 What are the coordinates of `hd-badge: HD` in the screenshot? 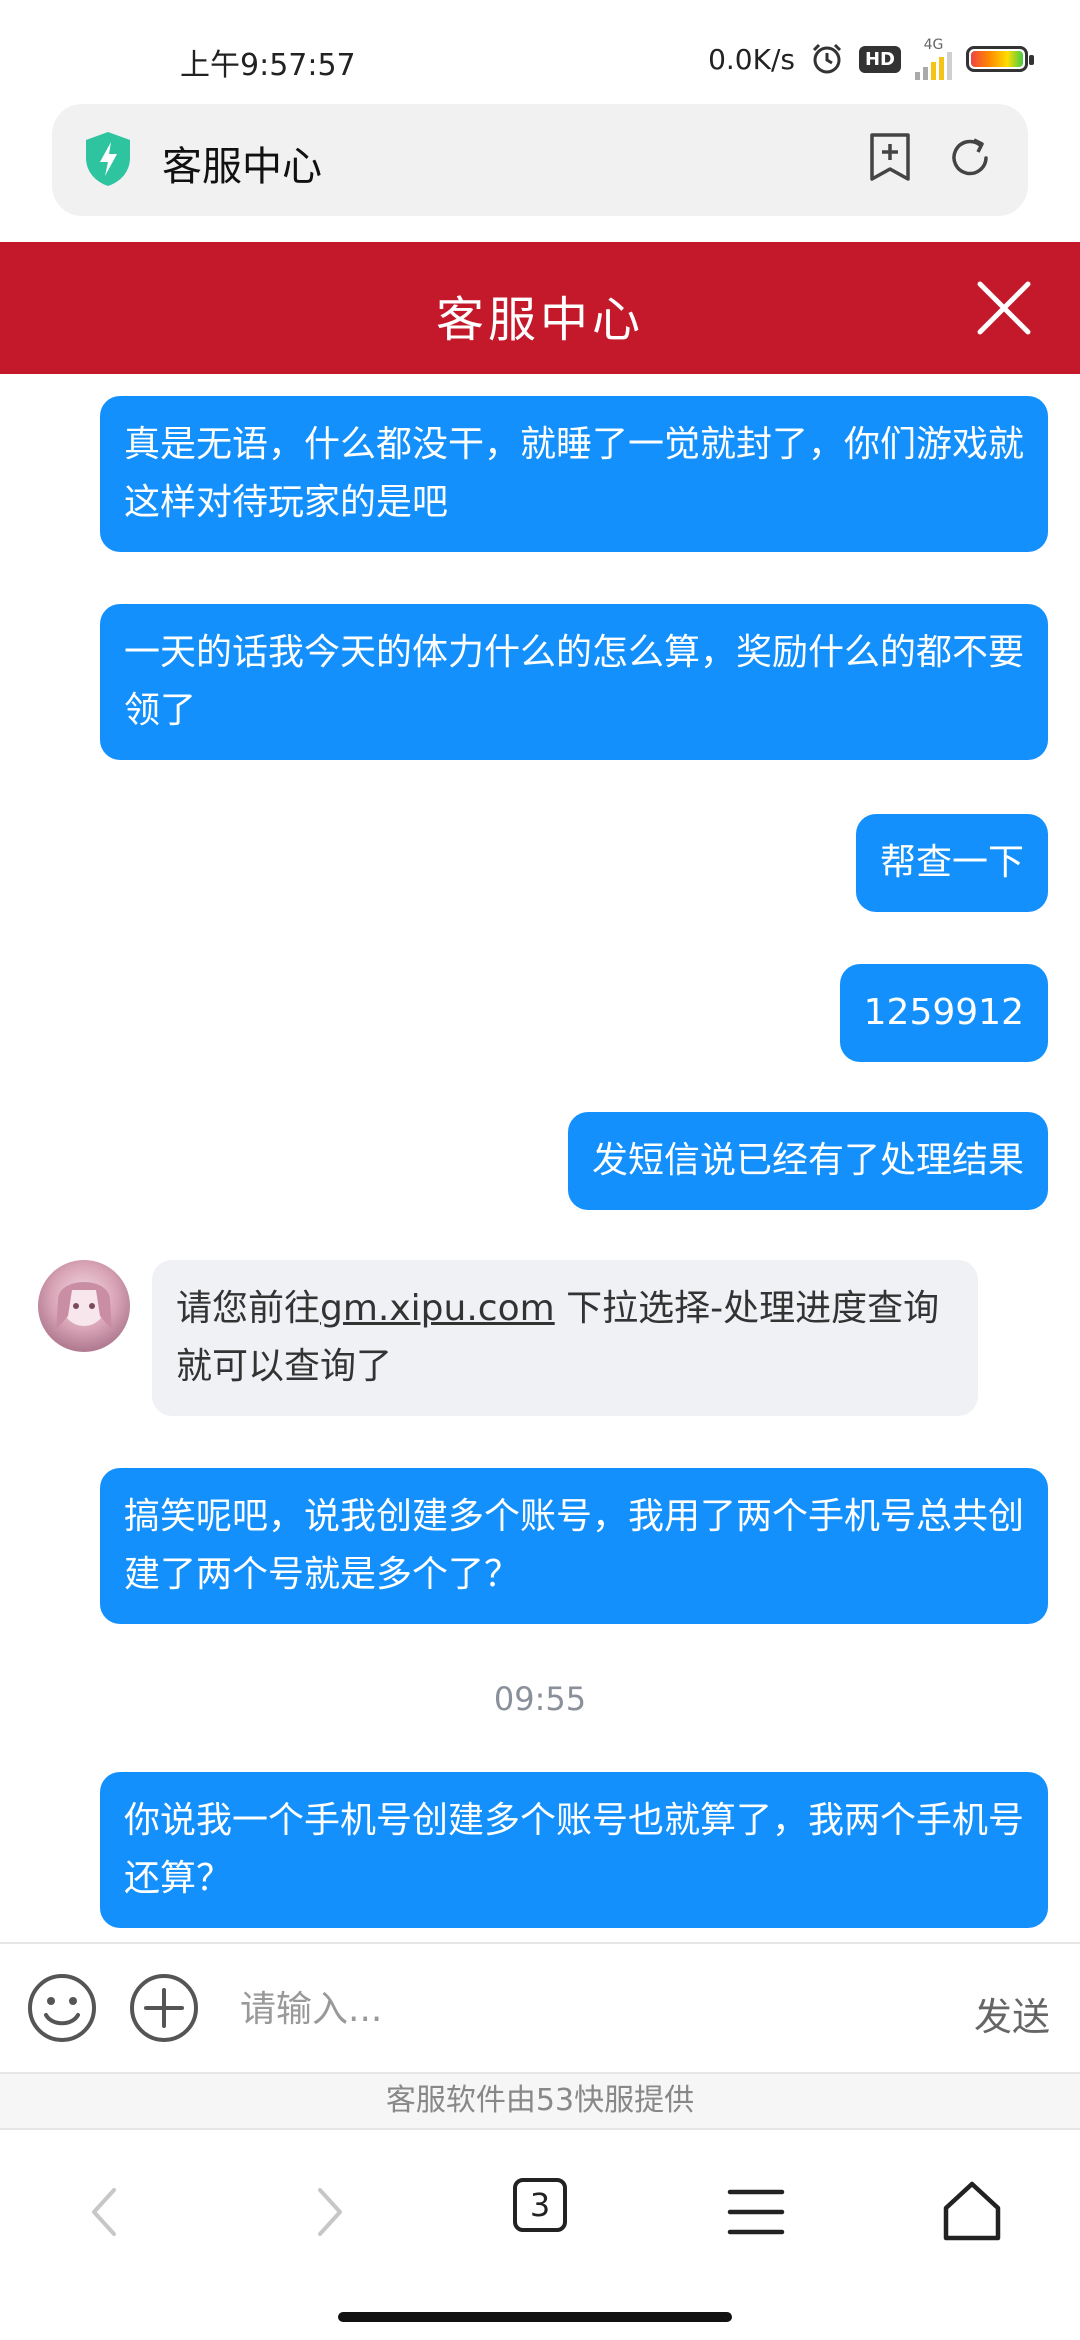 It's located at (879, 59).